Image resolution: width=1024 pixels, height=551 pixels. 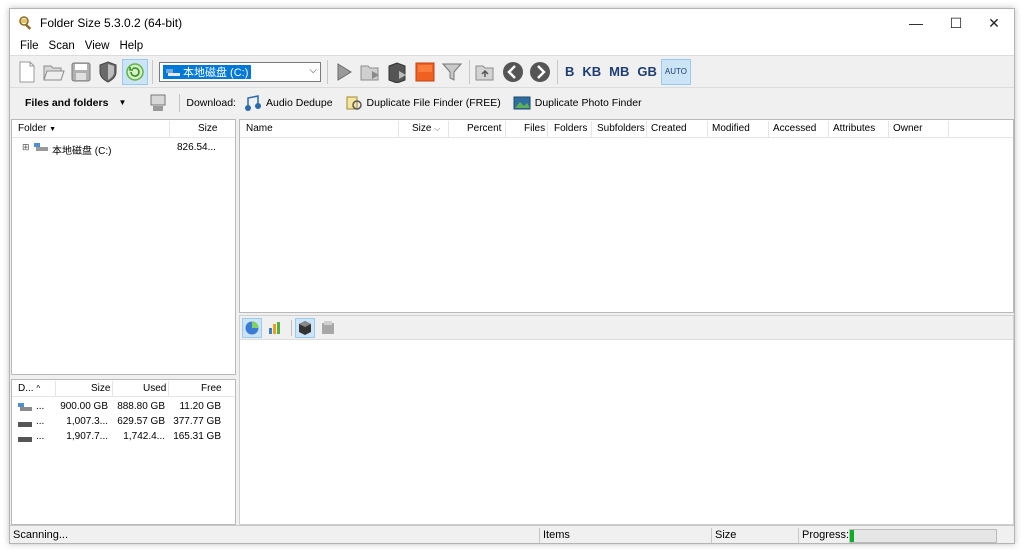 I want to click on open-button, so click(x=54, y=72).